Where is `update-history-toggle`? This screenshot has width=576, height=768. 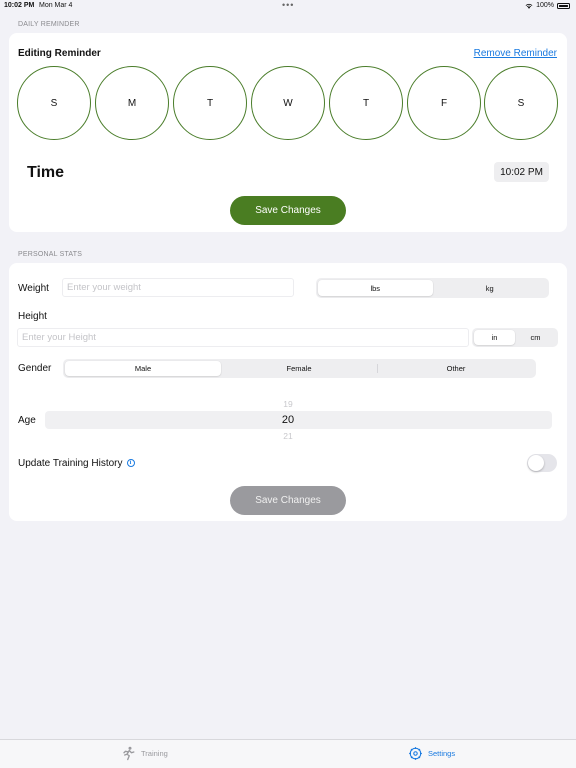 update-history-toggle is located at coordinates (542, 463).